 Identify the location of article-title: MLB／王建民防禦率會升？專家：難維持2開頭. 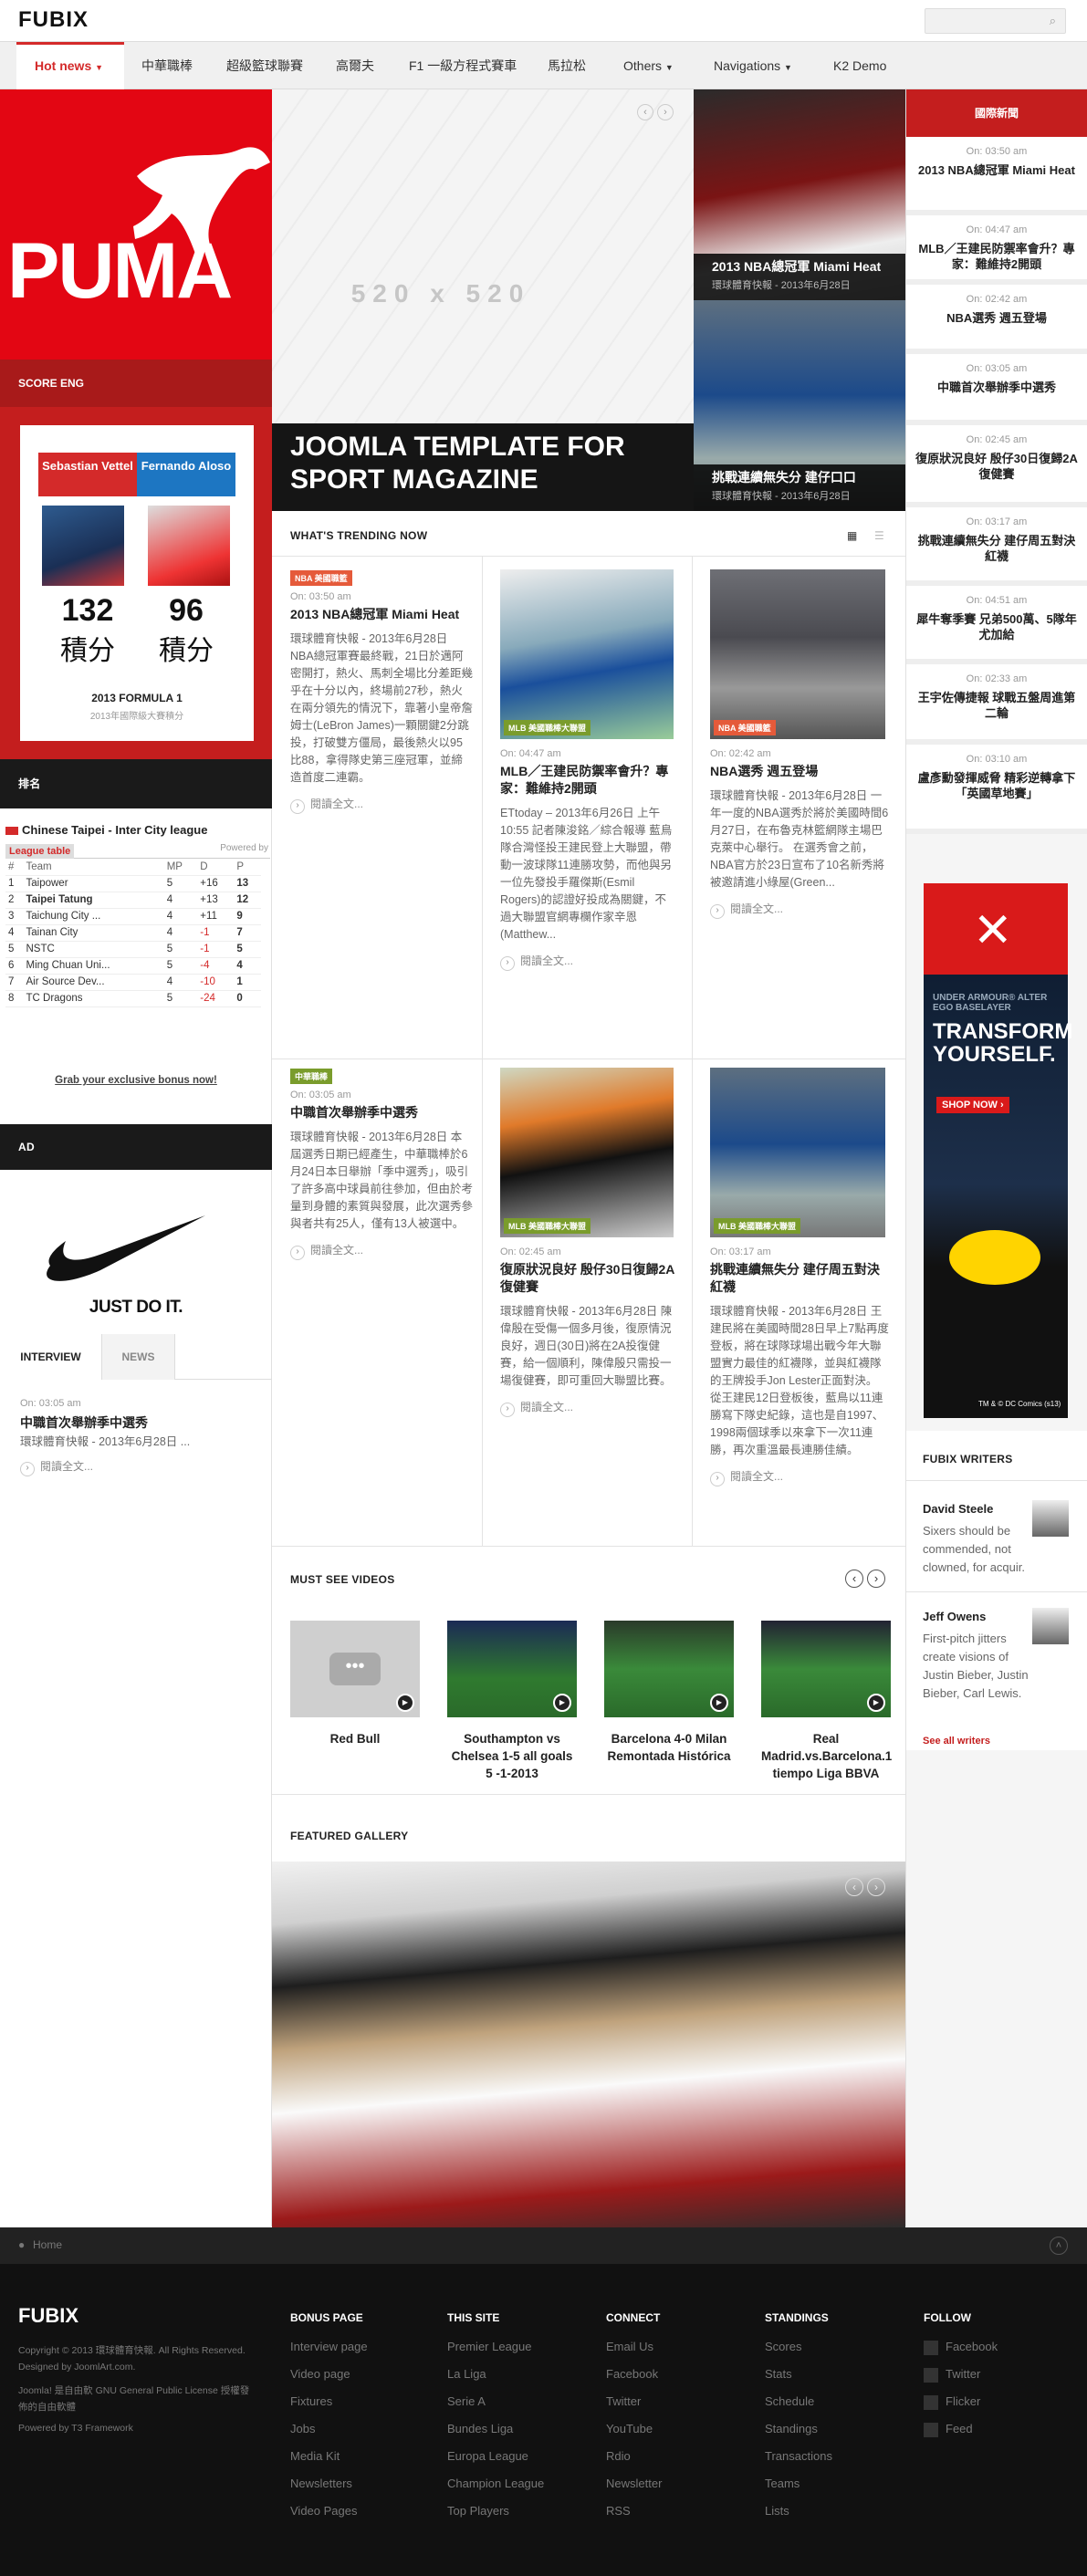
(588, 780).